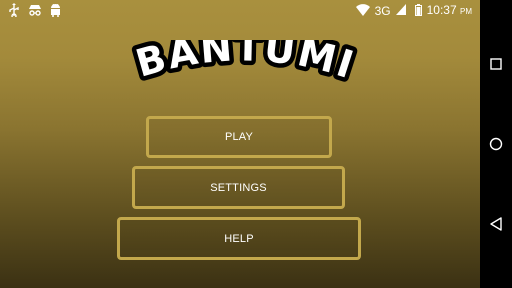 This screenshot has height=288, width=512. I want to click on clock: 10:37 PM, so click(449, 11).